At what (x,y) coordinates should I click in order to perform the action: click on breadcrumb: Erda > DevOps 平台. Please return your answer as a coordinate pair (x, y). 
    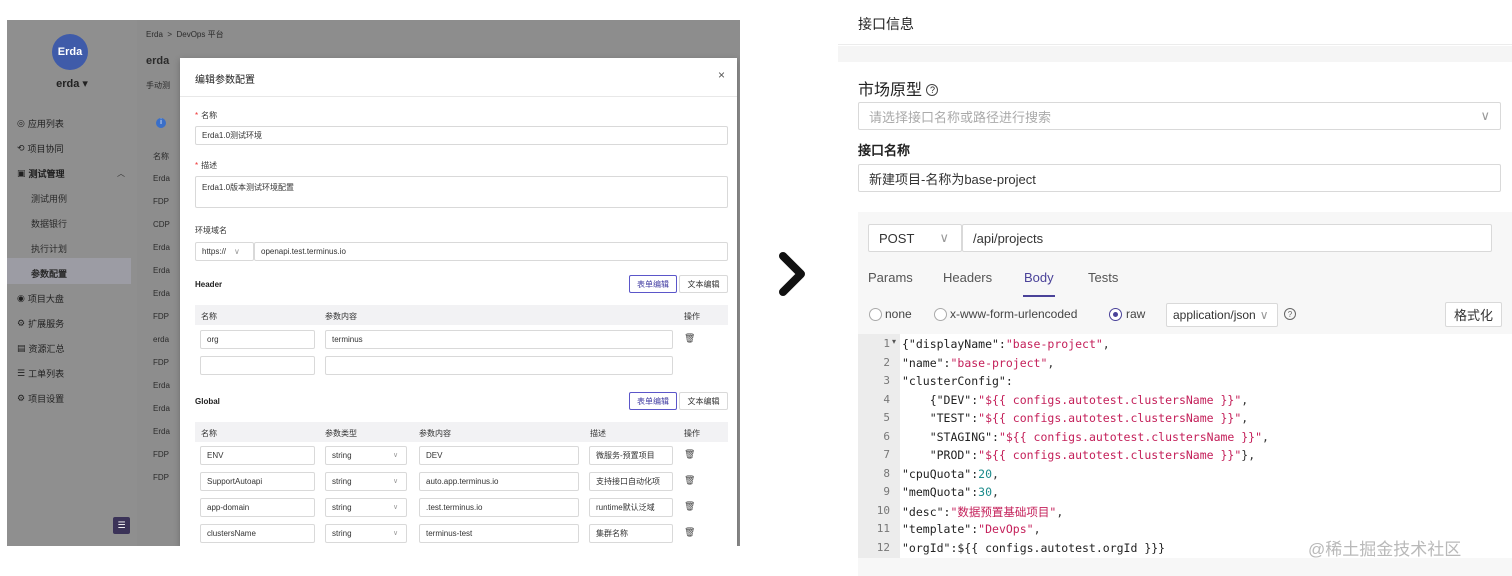
    Looking at the image, I should click on (185, 34).